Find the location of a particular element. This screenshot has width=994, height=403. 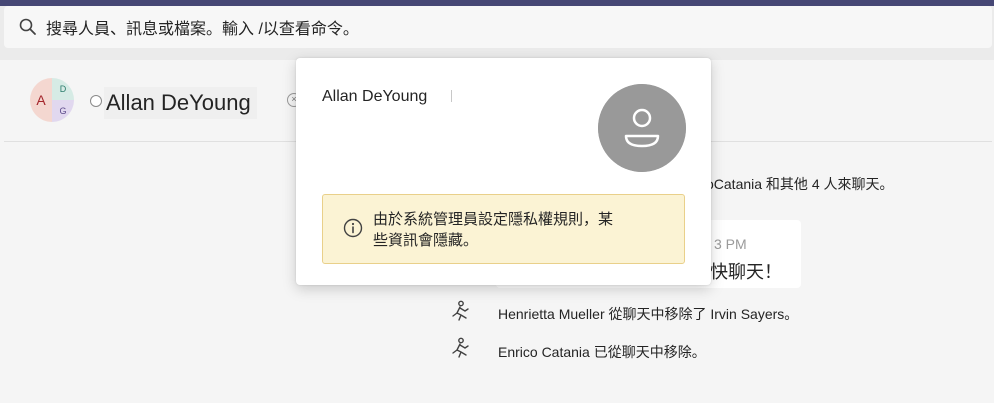

group-avatar: A D G is located at coordinates (52, 100).